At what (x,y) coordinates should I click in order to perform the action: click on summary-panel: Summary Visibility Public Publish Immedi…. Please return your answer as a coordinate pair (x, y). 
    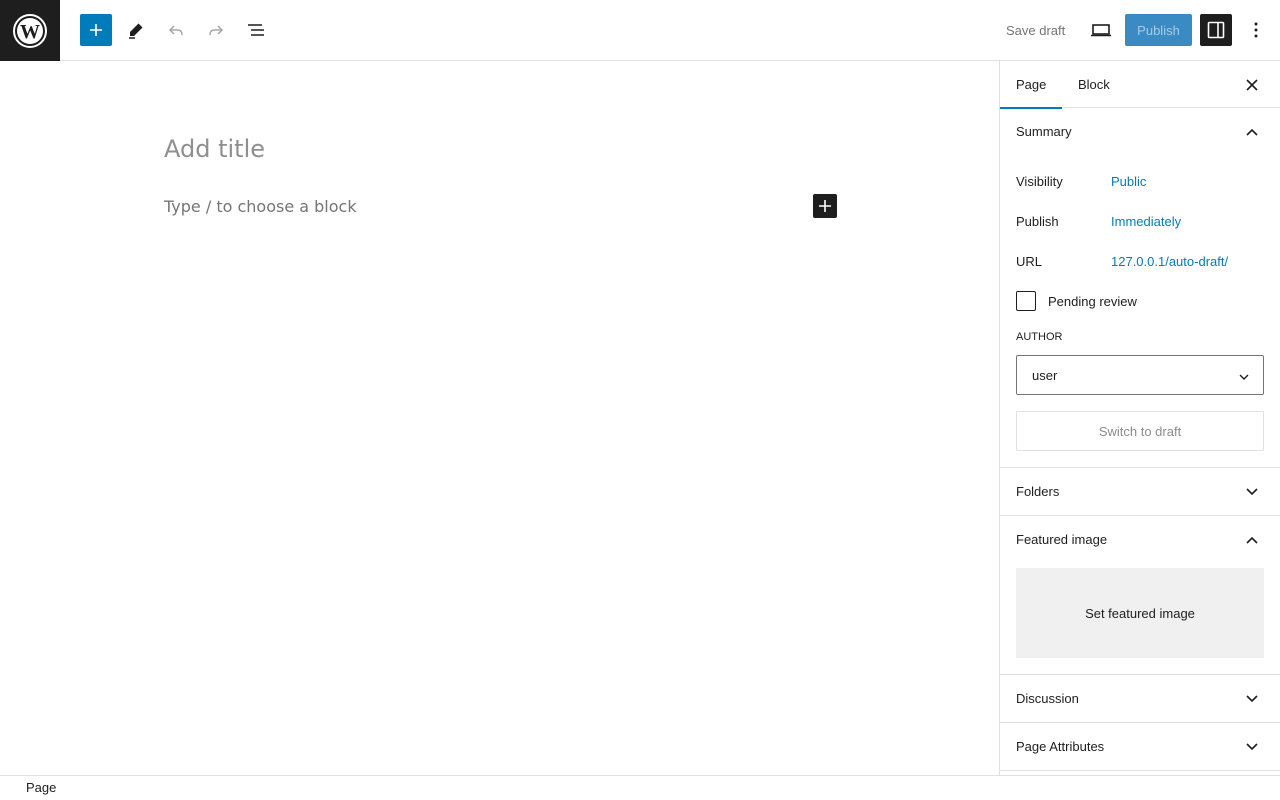
    Looking at the image, I should click on (1140, 288).